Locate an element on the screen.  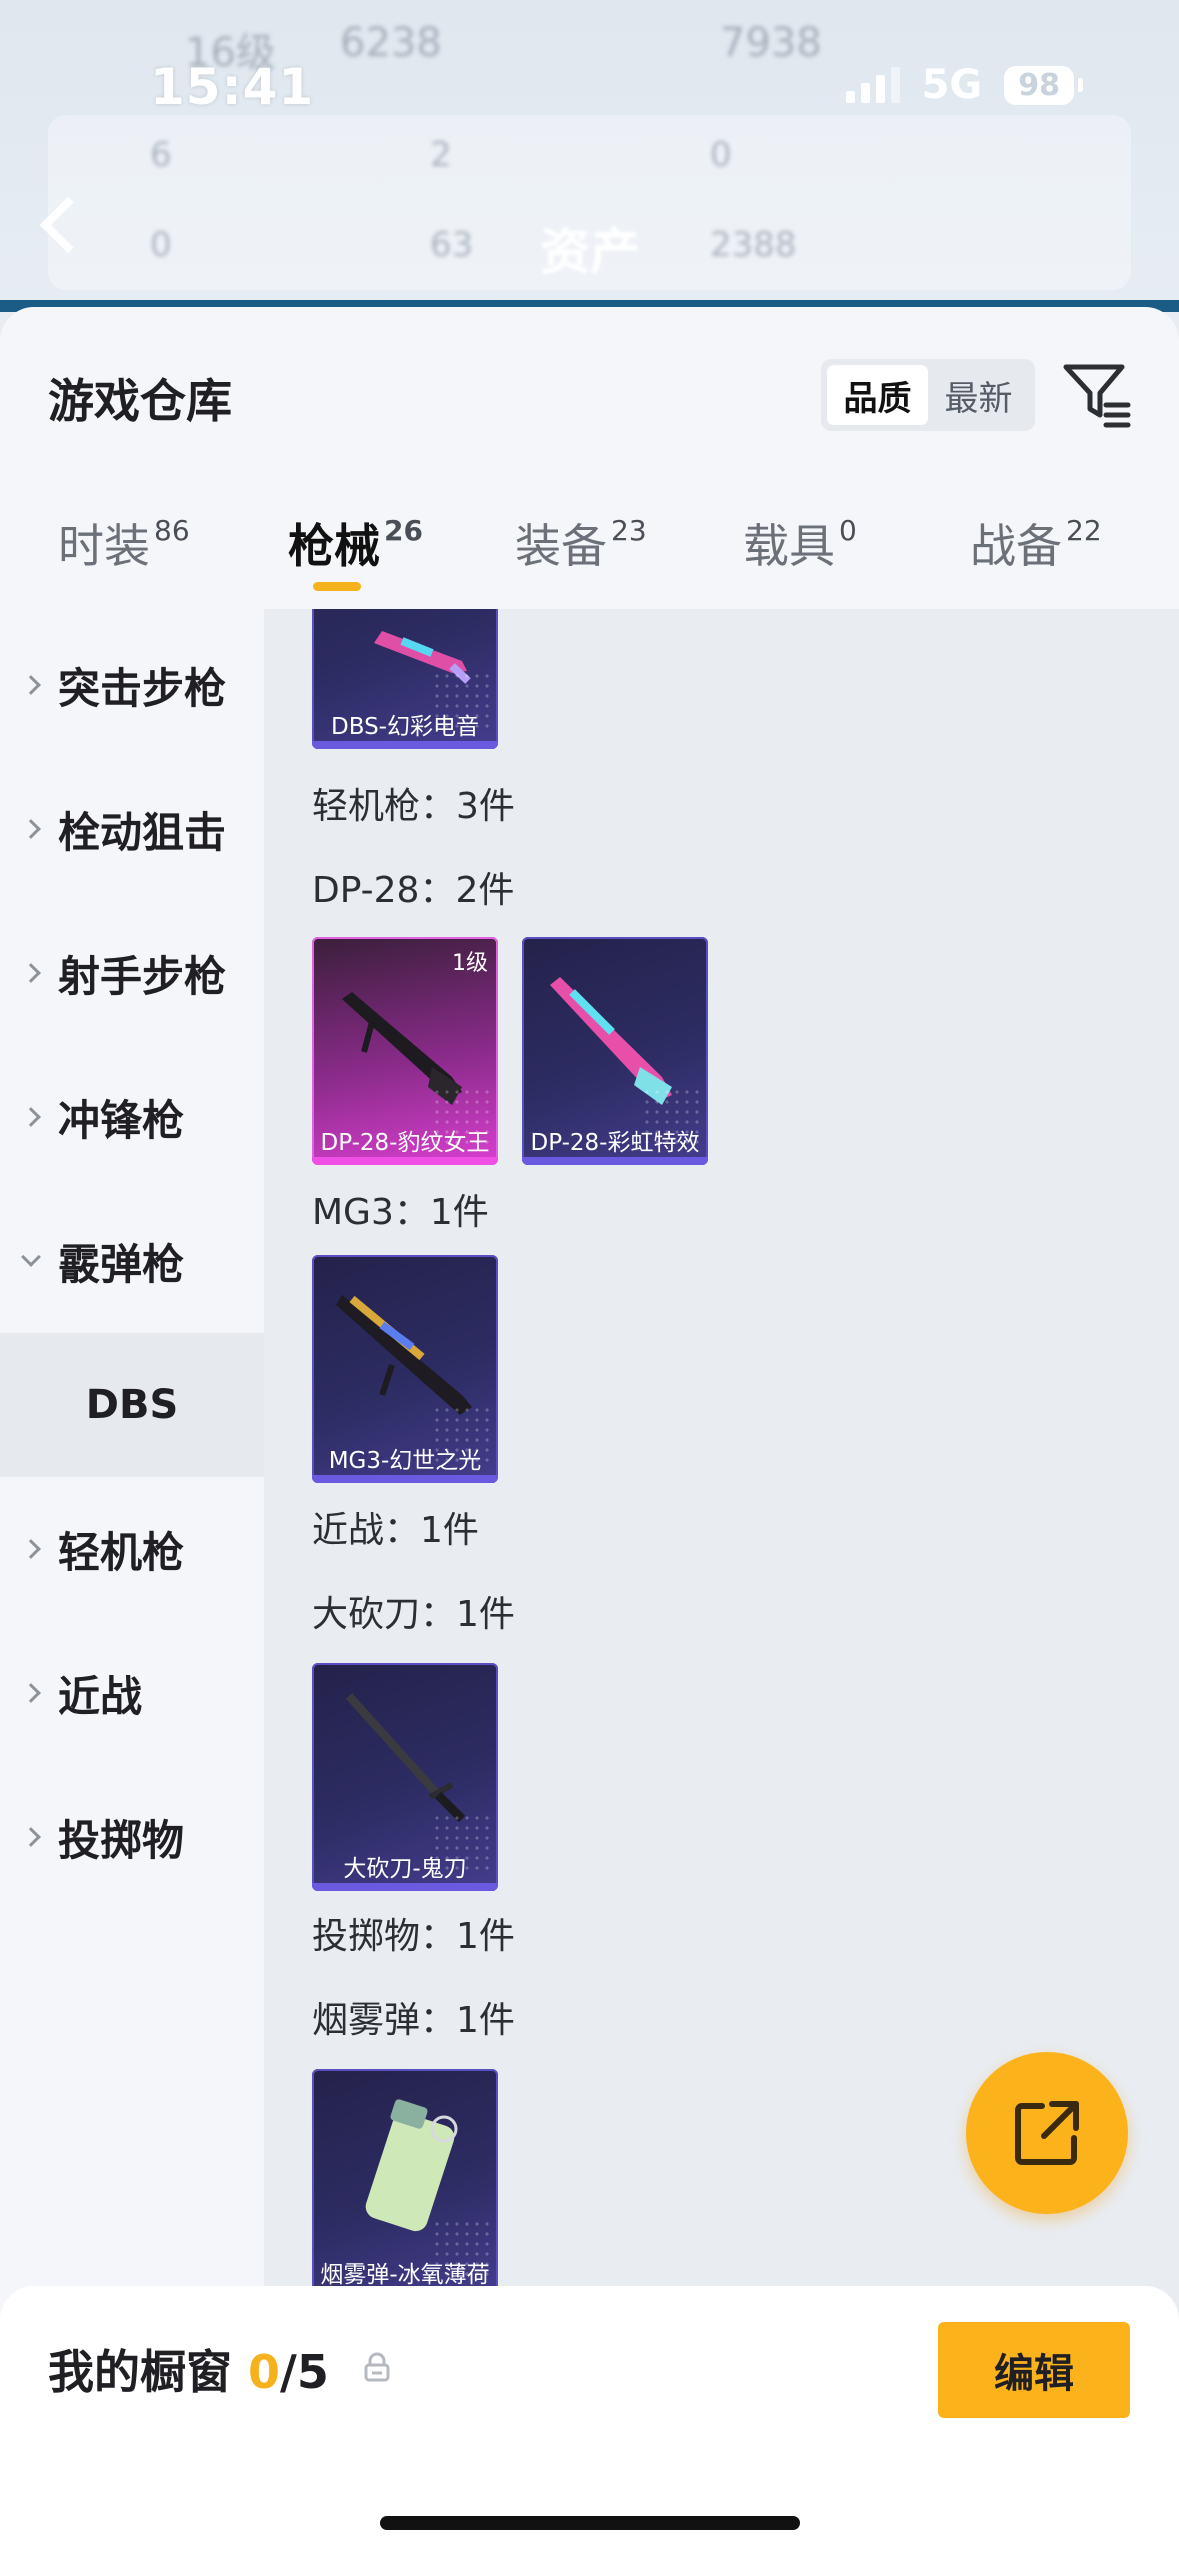
item-card-mg3: MG3-幻世之光 is located at coordinates (405, 1369).